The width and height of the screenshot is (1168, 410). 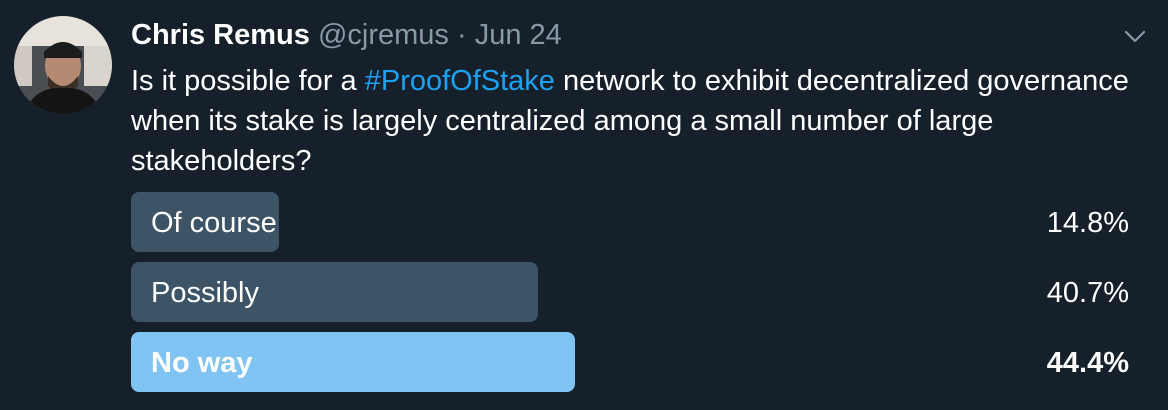 I want to click on tweet-menu-button, so click(x=1135, y=36).